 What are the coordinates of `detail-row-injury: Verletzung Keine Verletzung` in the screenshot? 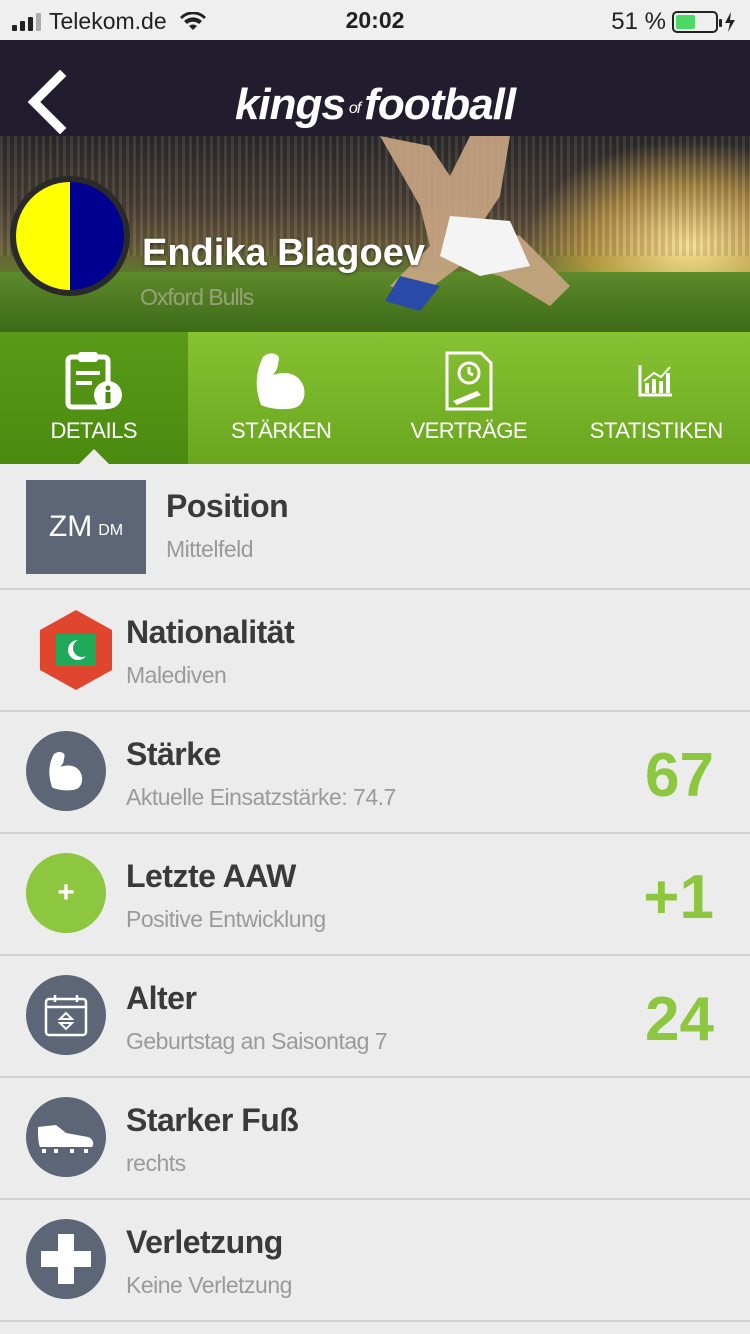 It's located at (375, 1261).